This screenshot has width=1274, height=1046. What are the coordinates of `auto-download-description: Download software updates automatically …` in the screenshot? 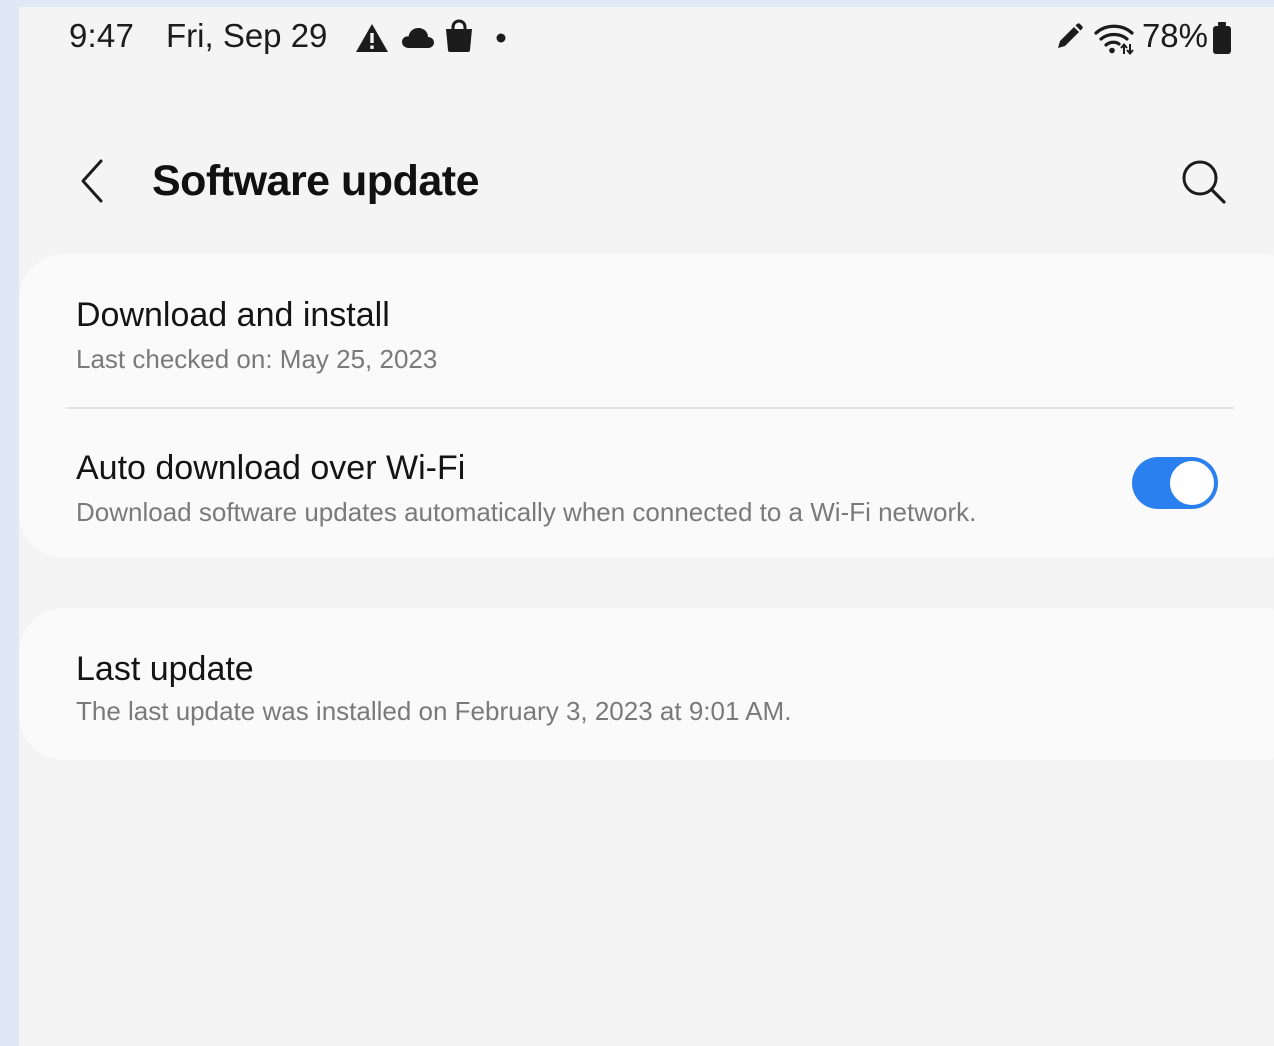 It's located at (526, 512).